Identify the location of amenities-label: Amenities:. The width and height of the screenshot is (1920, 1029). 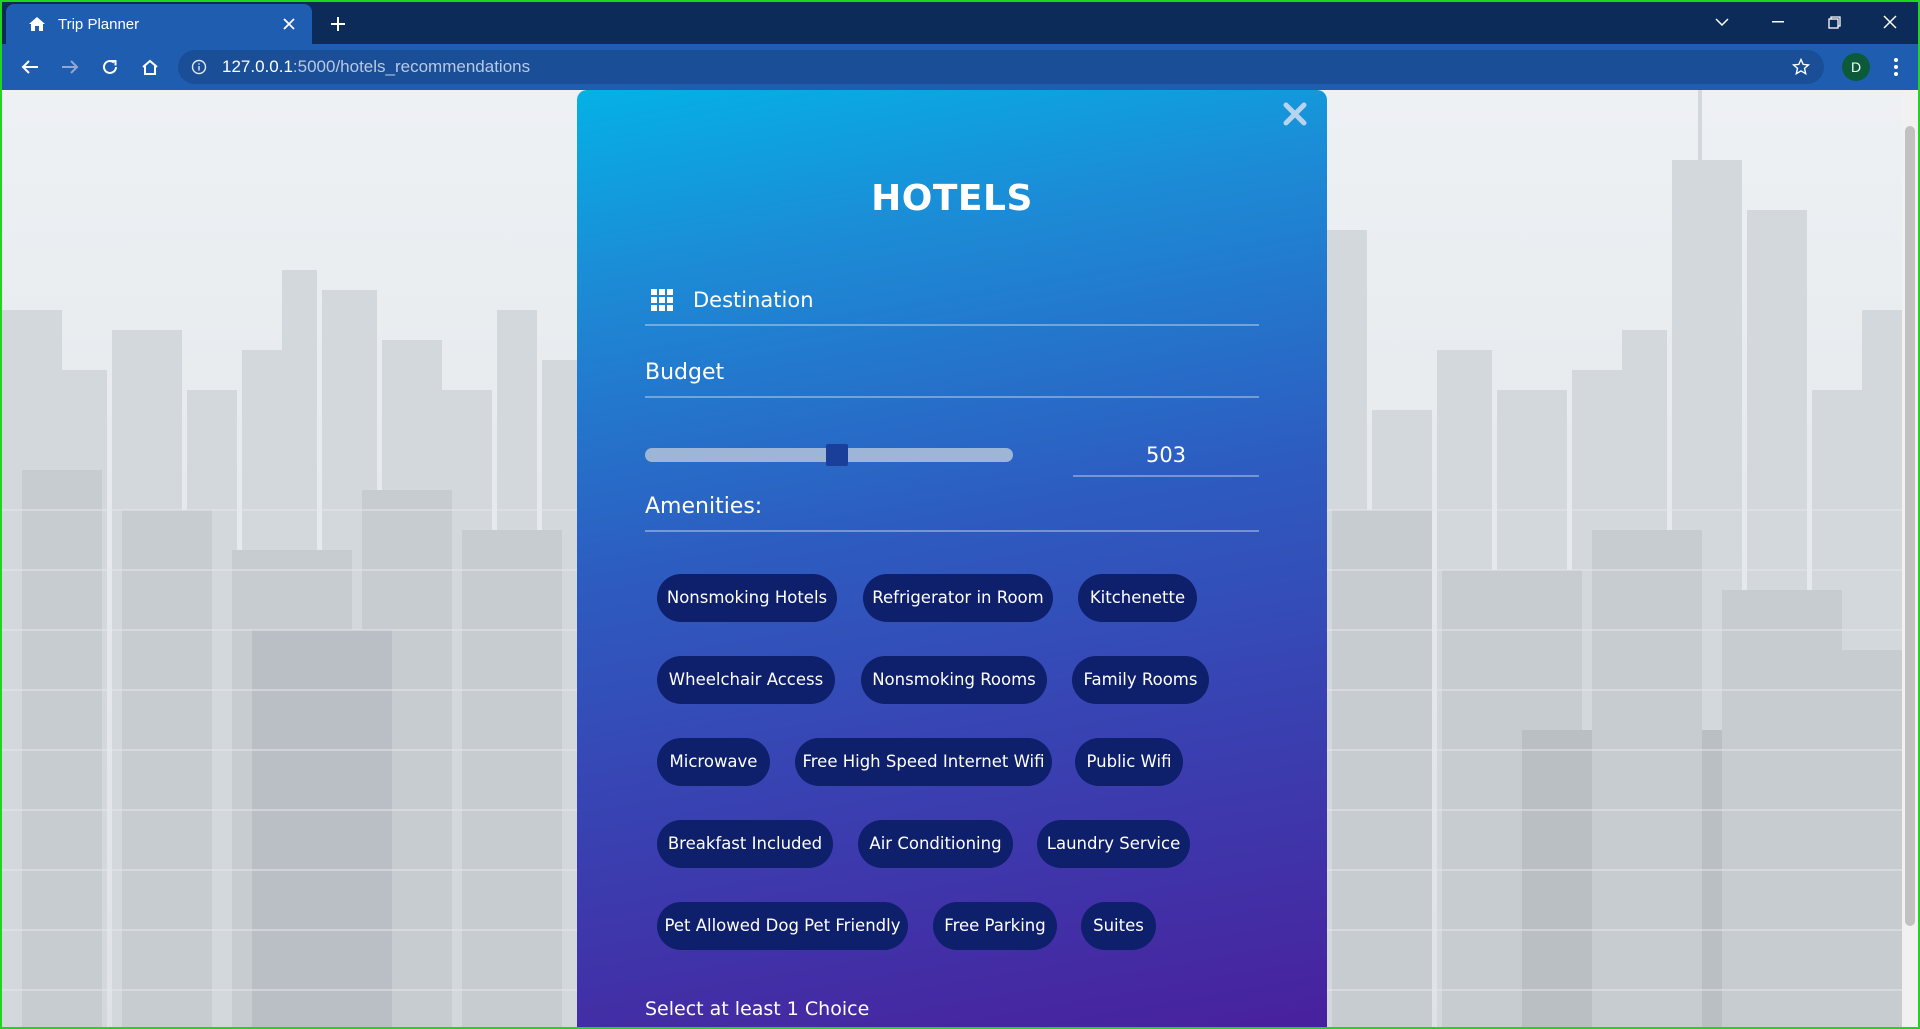
(952, 513).